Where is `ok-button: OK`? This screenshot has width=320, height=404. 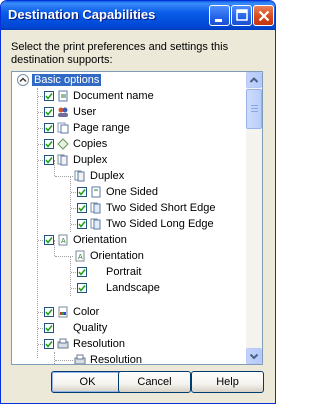 ok-button: OK is located at coordinates (87, 382).